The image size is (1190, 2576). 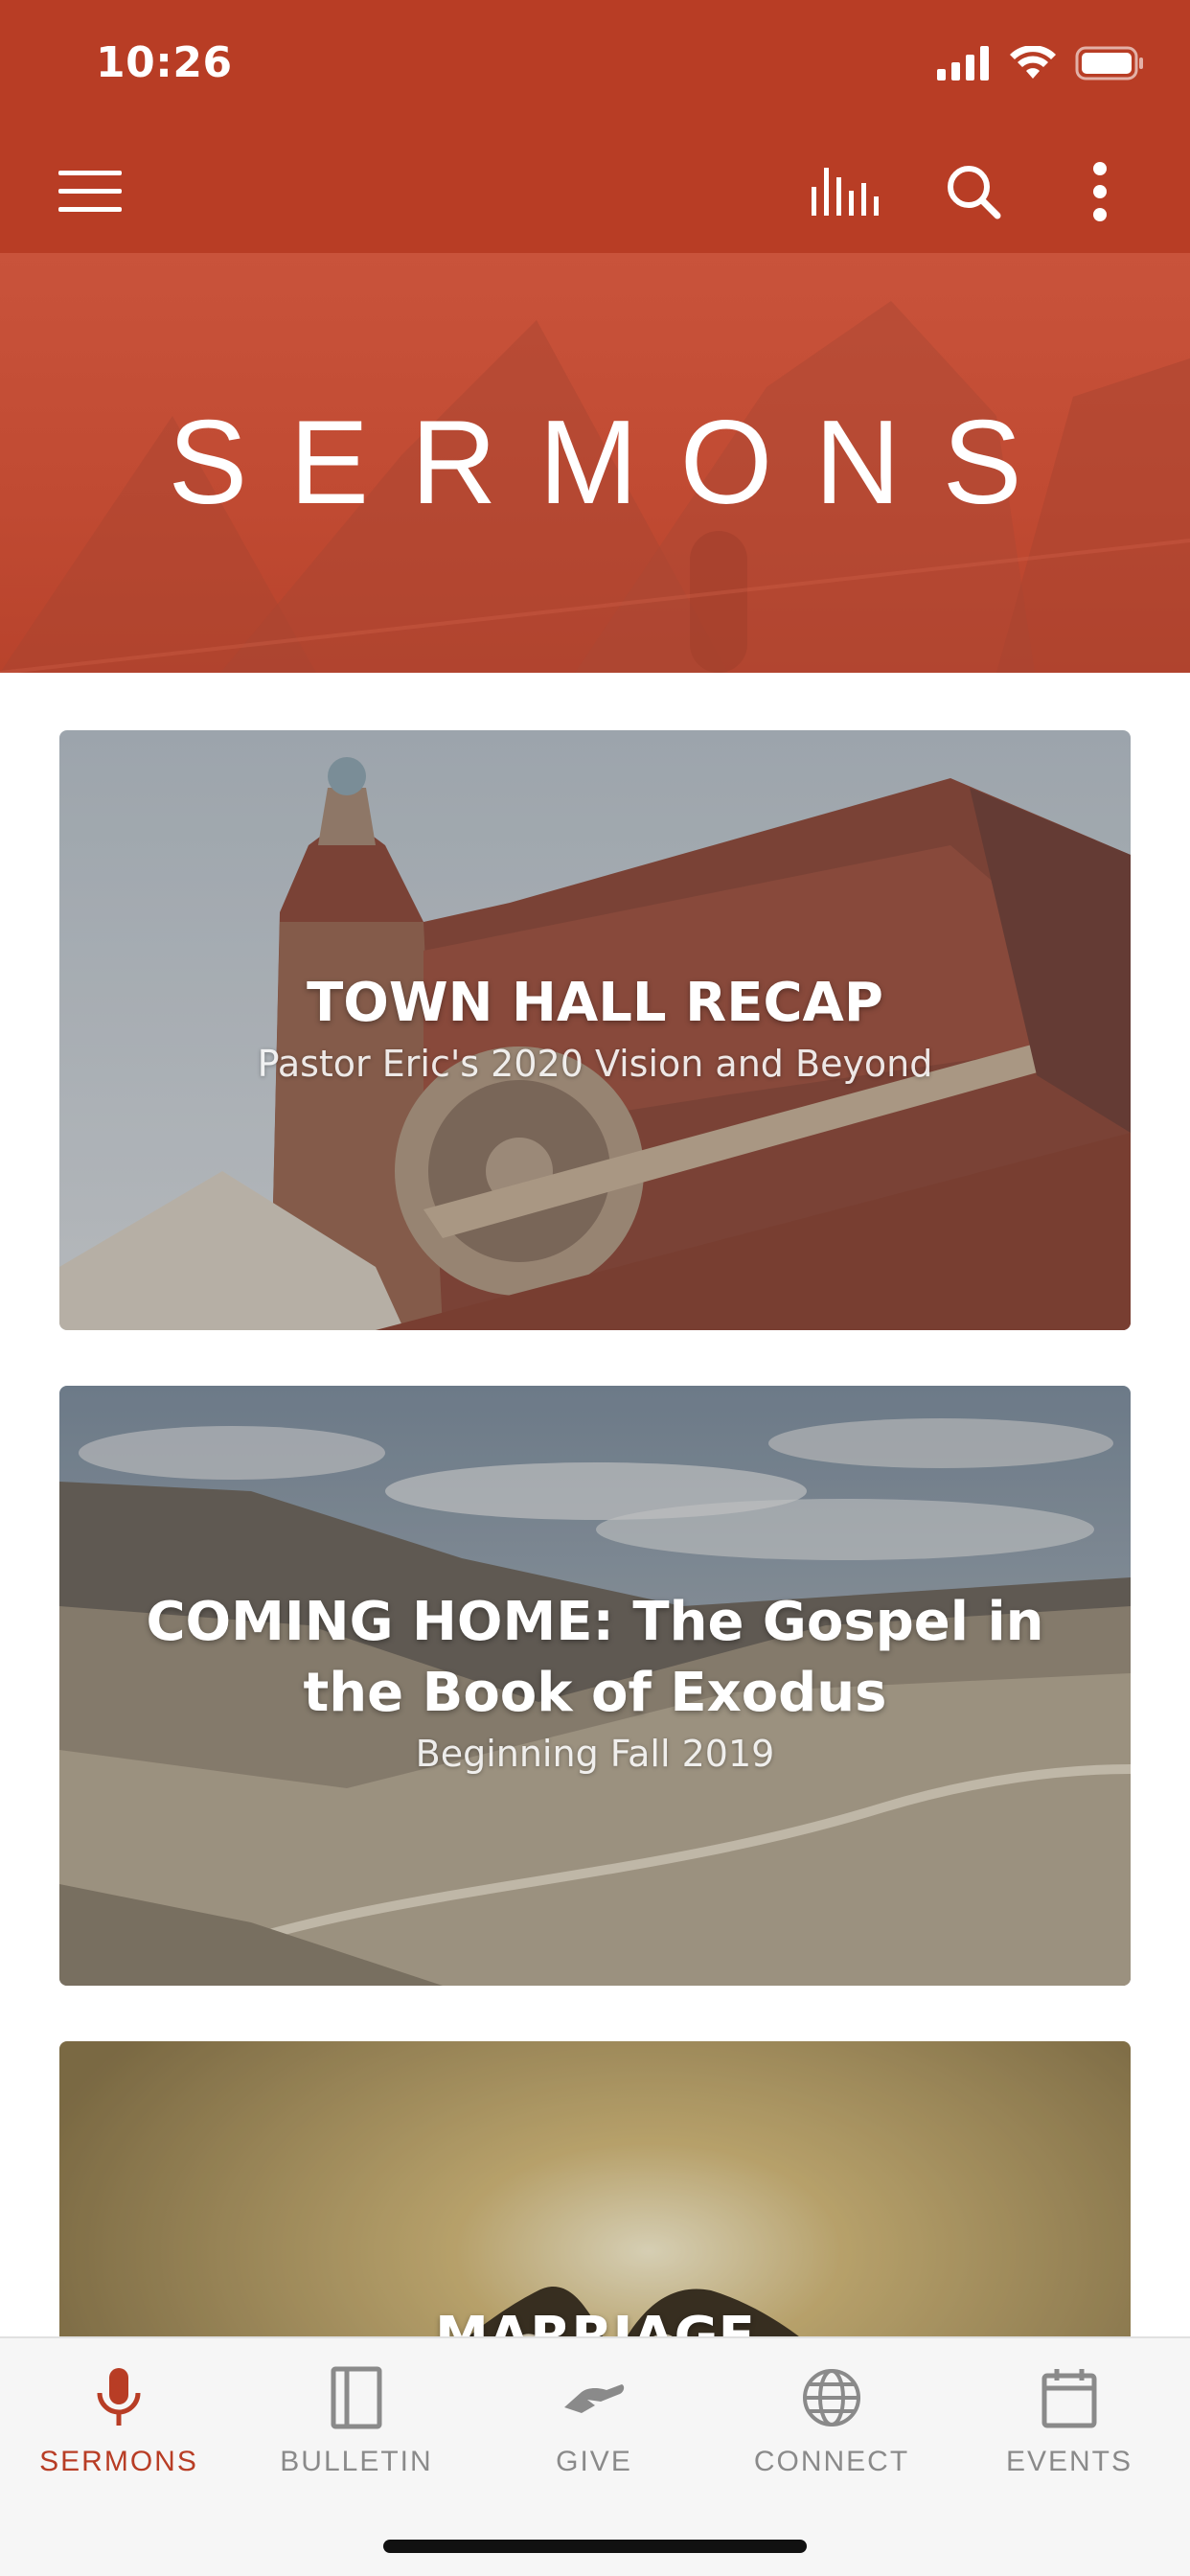 What do you see at coordinates (616, 463) in the screenshot?
I see `page-title: SERMONS` at bounding box center [616, 463].